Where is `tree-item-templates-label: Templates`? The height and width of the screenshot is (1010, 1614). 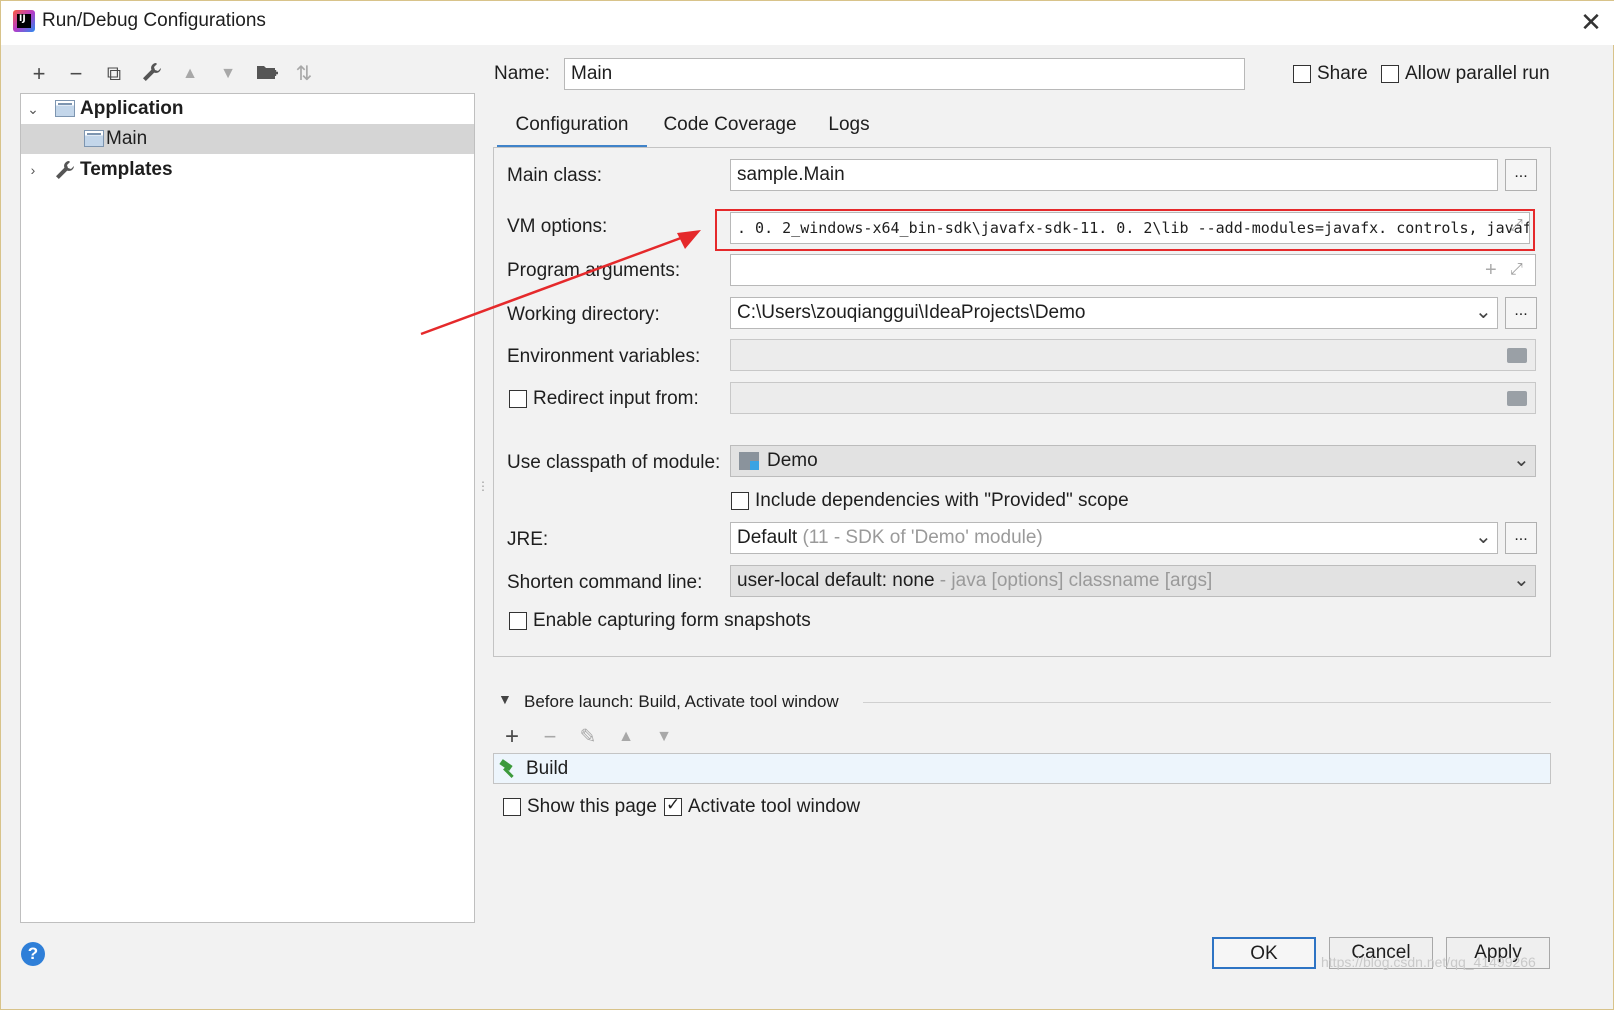
tree-item-templates-label: Templates is located at coordinates (126, 169).